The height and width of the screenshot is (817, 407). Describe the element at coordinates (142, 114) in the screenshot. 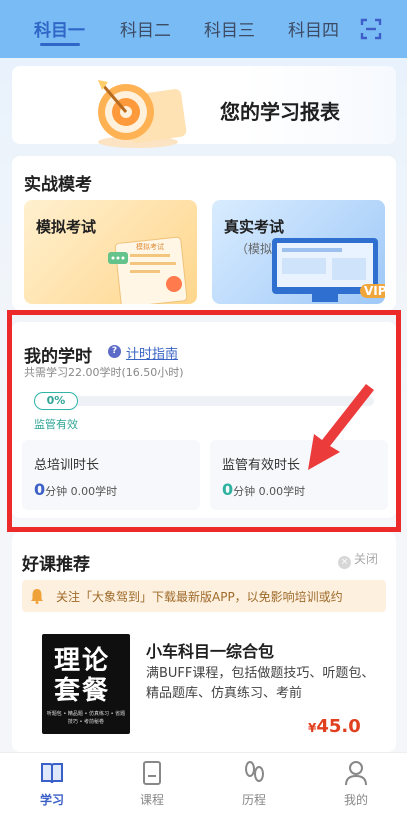

I see `target-trophy-icon` at that location.